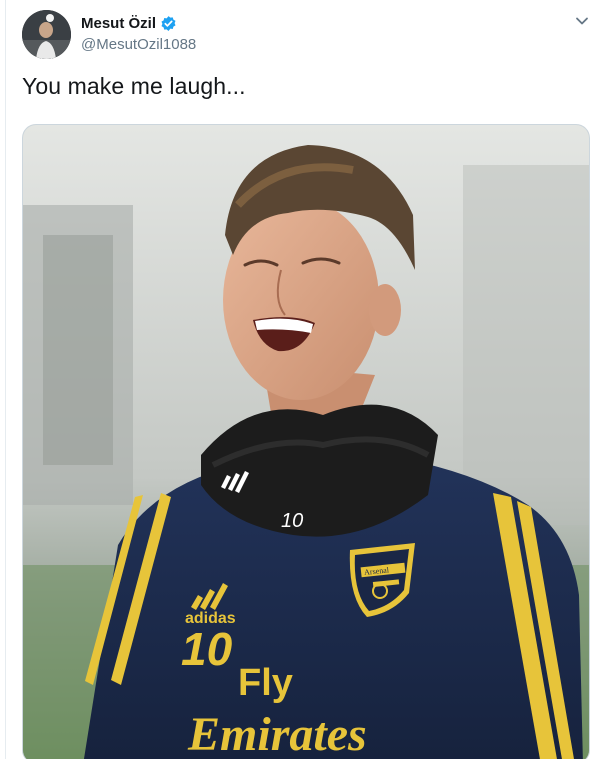  Describe the element at coordinates (5, 379) in the screenshot. I see `timeline-divider` at that location.